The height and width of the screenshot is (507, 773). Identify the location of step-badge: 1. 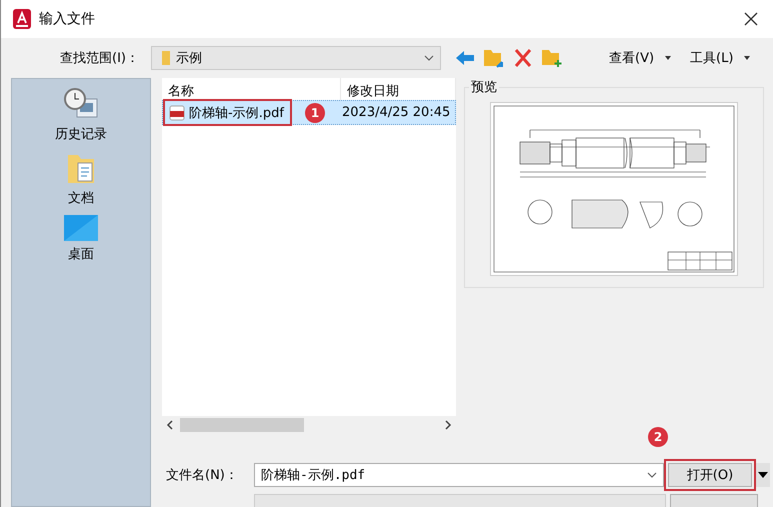
(315, 112).